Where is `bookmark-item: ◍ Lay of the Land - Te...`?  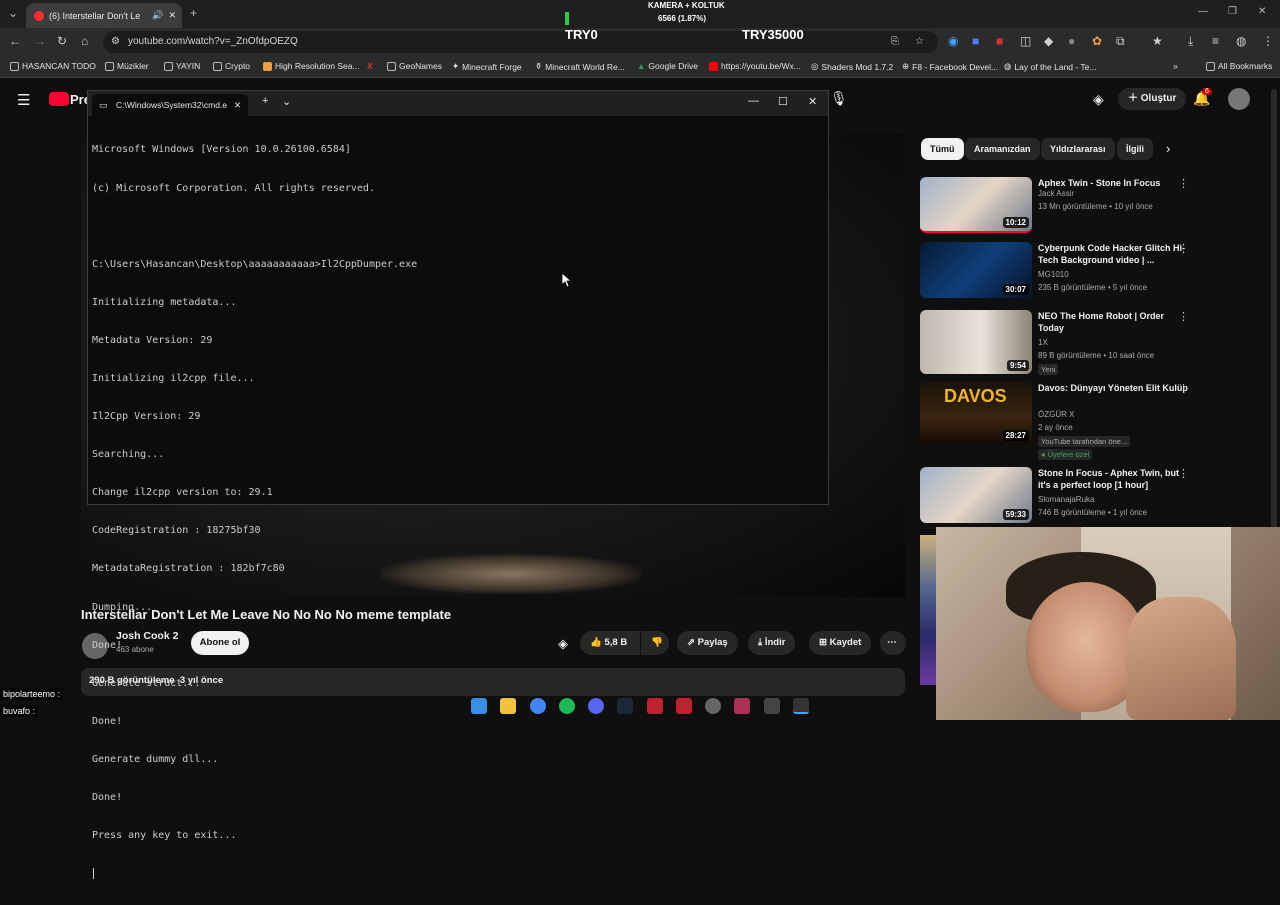
bookmark-item: ◍ Lay of the Land - Te... is located at coordinates (1050, 66).